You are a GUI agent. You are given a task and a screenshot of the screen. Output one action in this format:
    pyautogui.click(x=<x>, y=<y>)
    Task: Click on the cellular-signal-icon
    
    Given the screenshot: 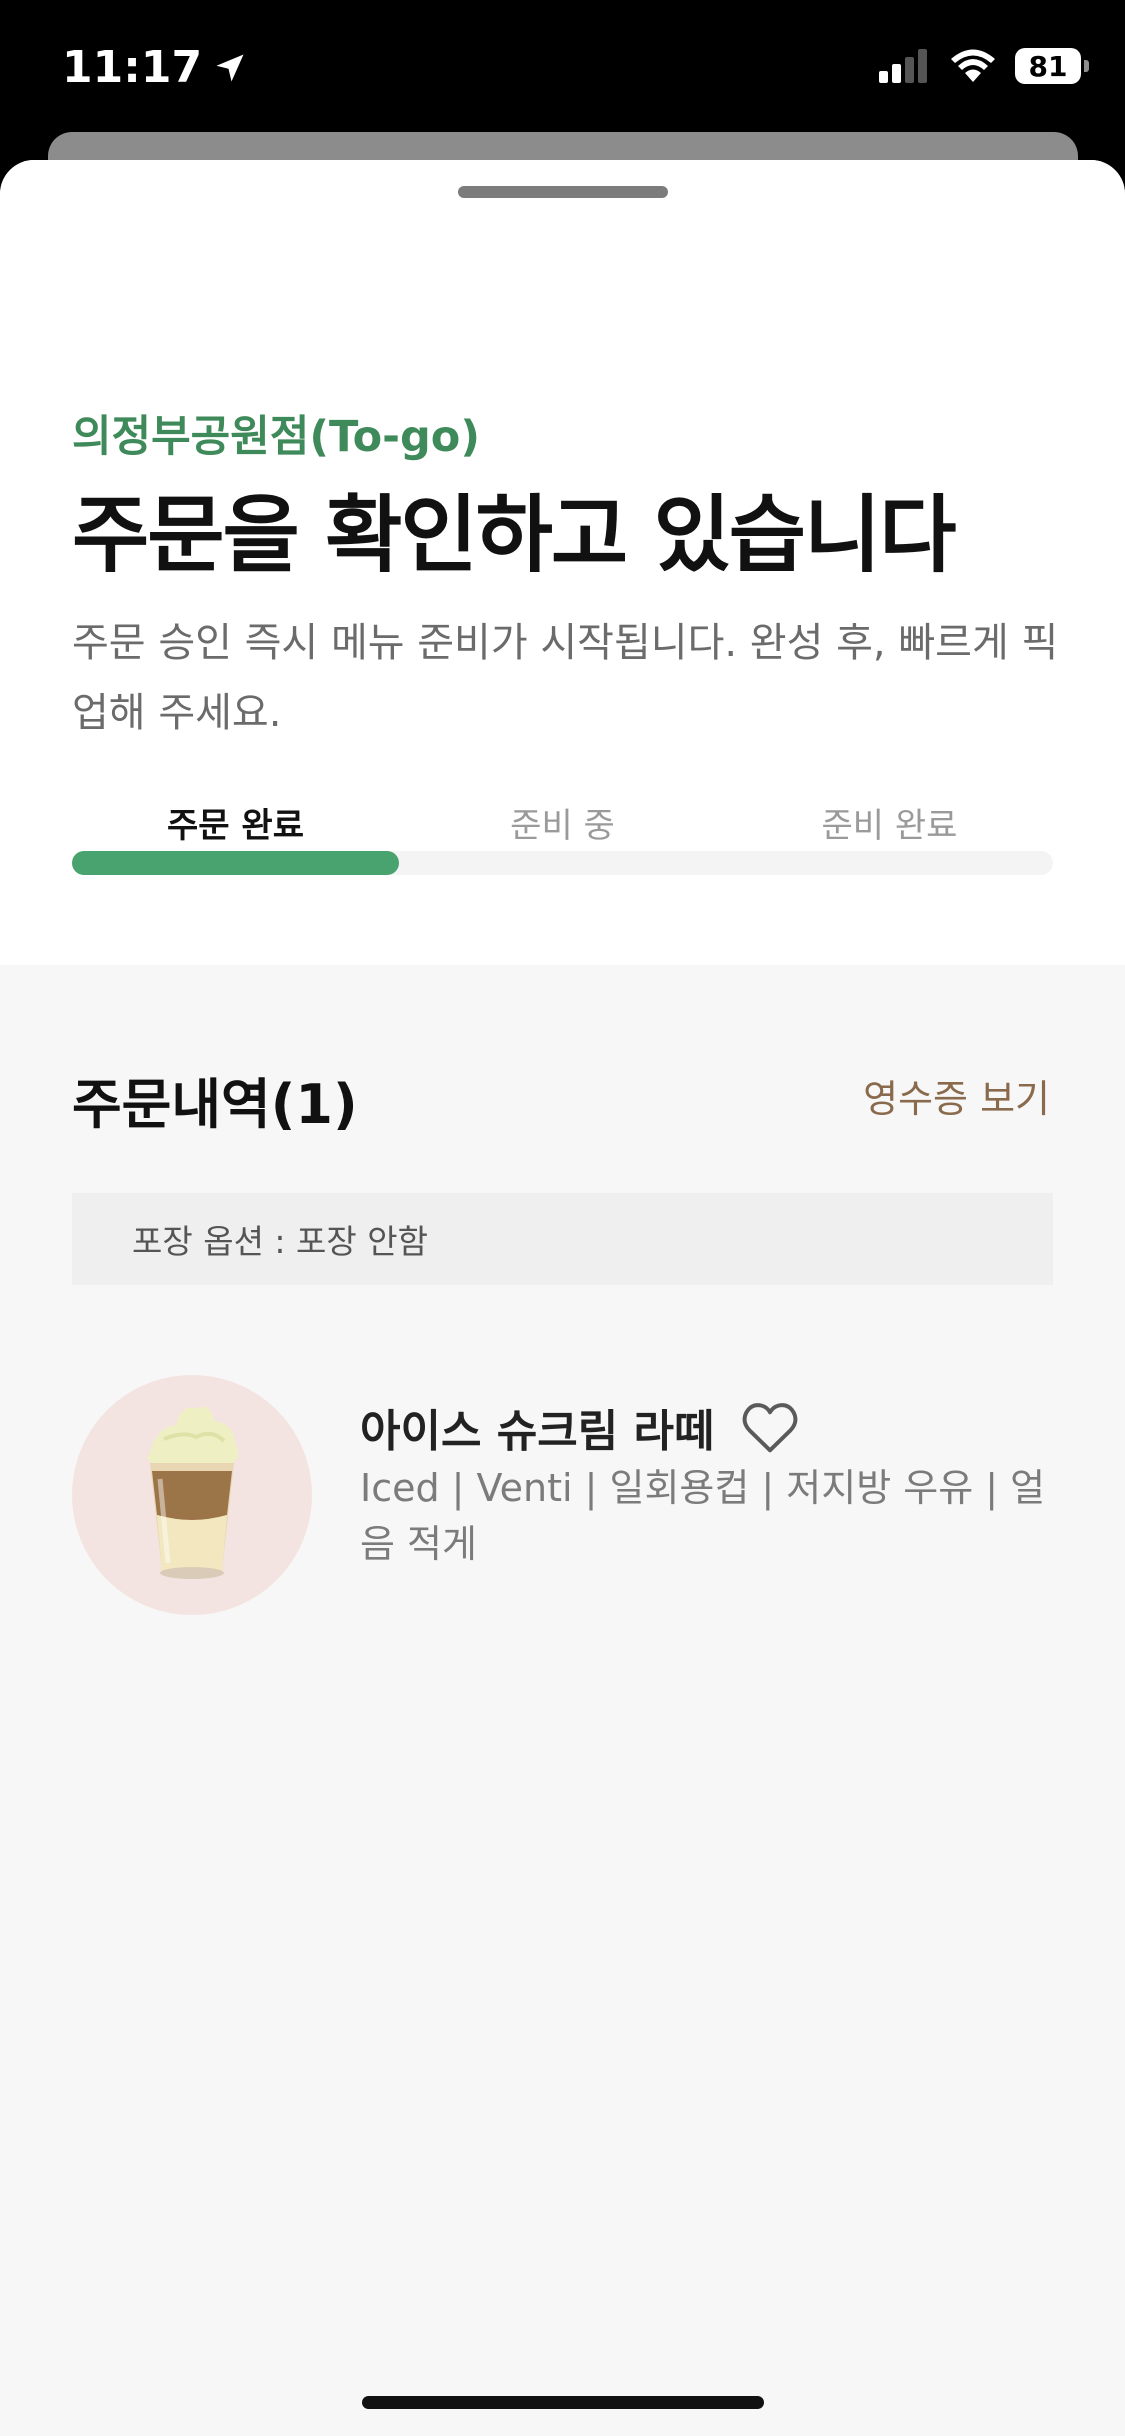 What is the action you would take?
    pyautogui.click(x=903, y=66)
    